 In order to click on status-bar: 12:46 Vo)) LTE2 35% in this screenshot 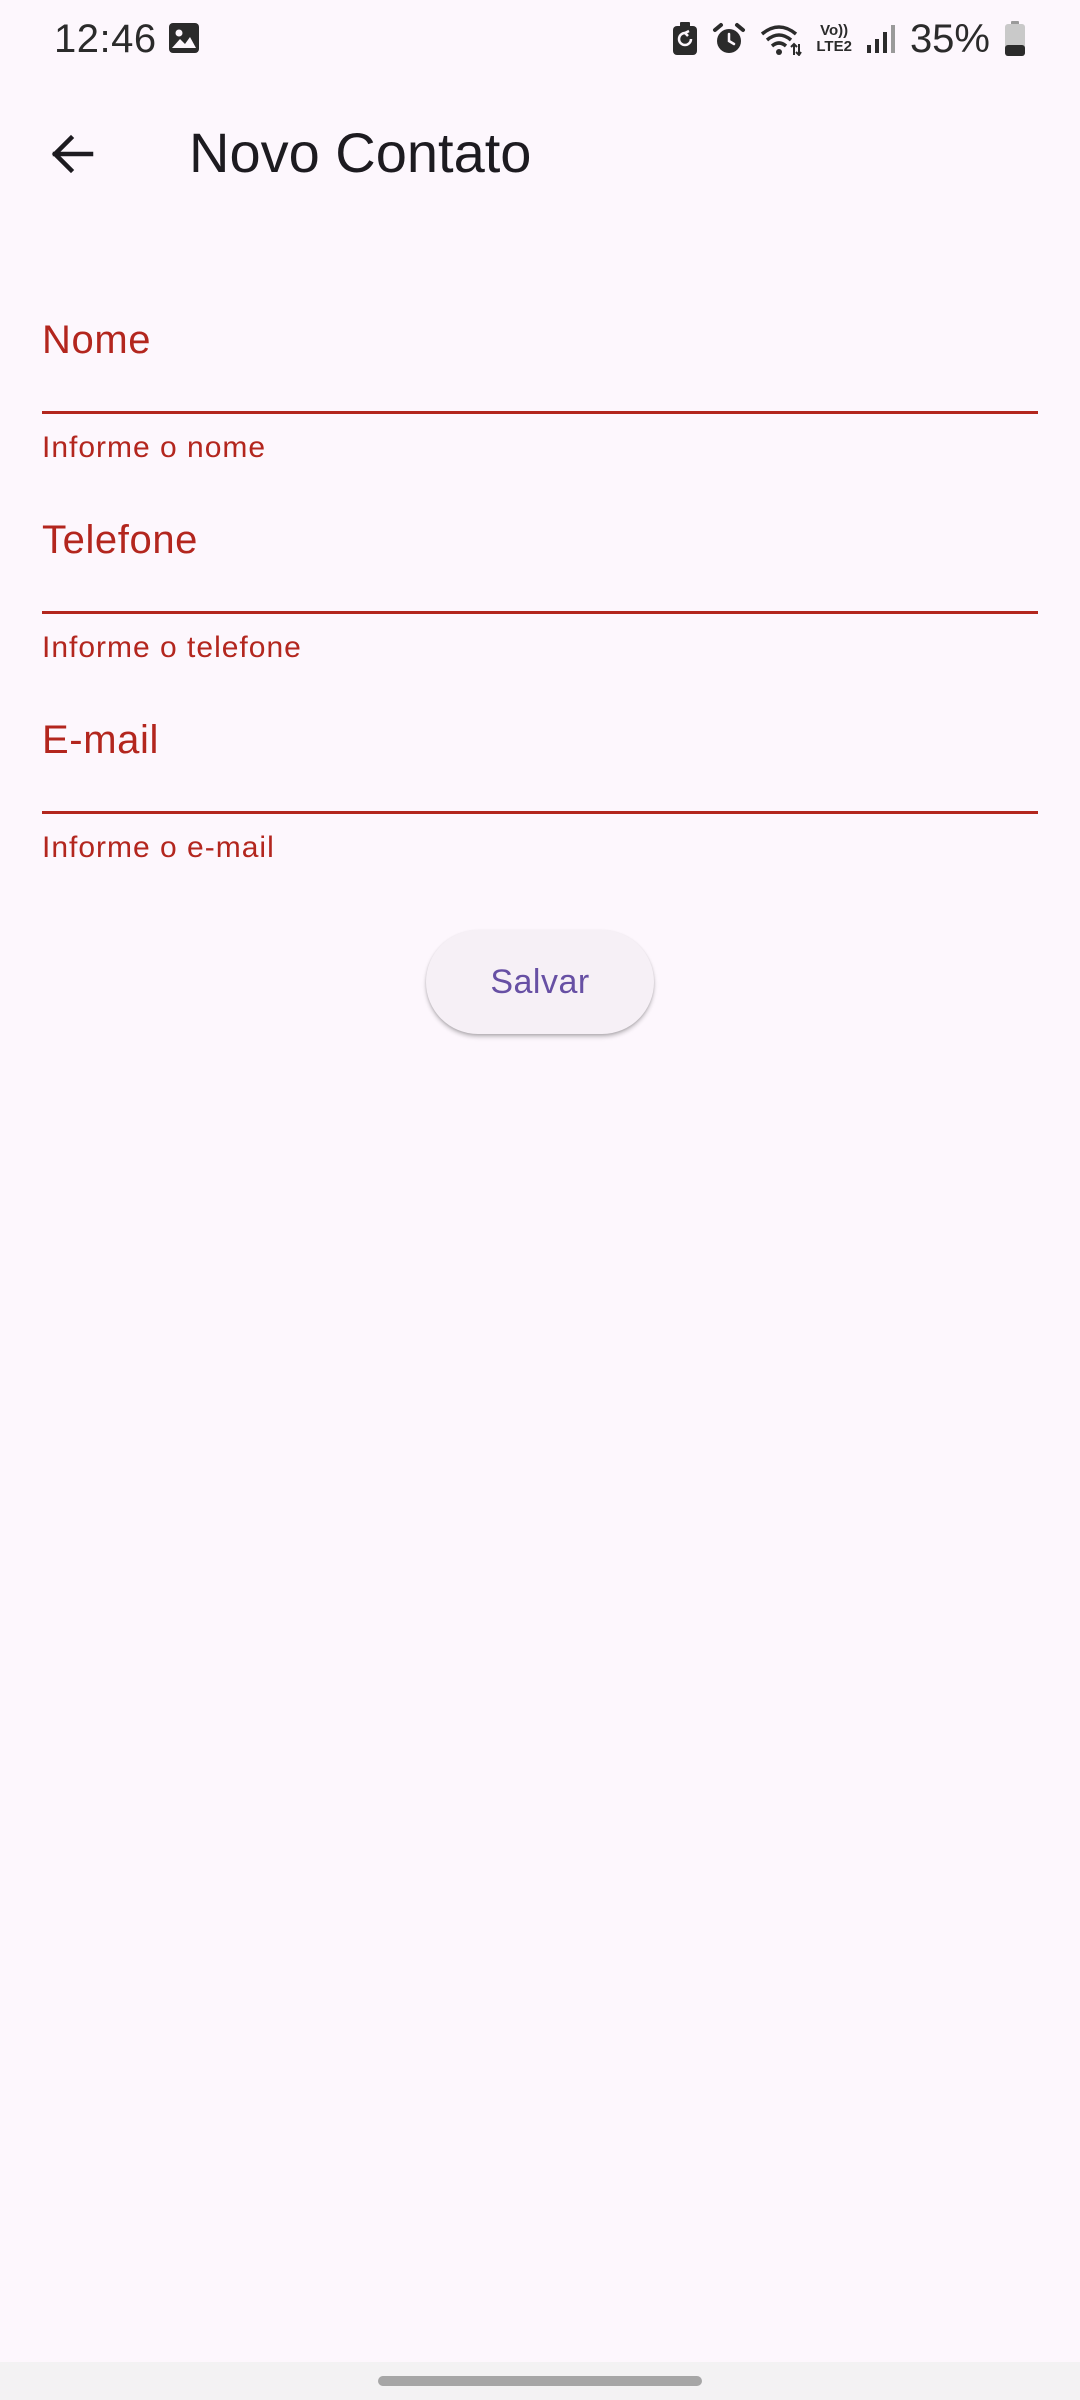, I will do `click(540, 39)`.